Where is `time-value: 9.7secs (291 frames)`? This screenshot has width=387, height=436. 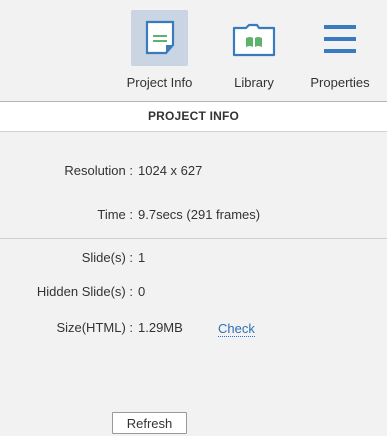
time-value: 9.7secs (291 frames) is located at coordinates (199, 214).